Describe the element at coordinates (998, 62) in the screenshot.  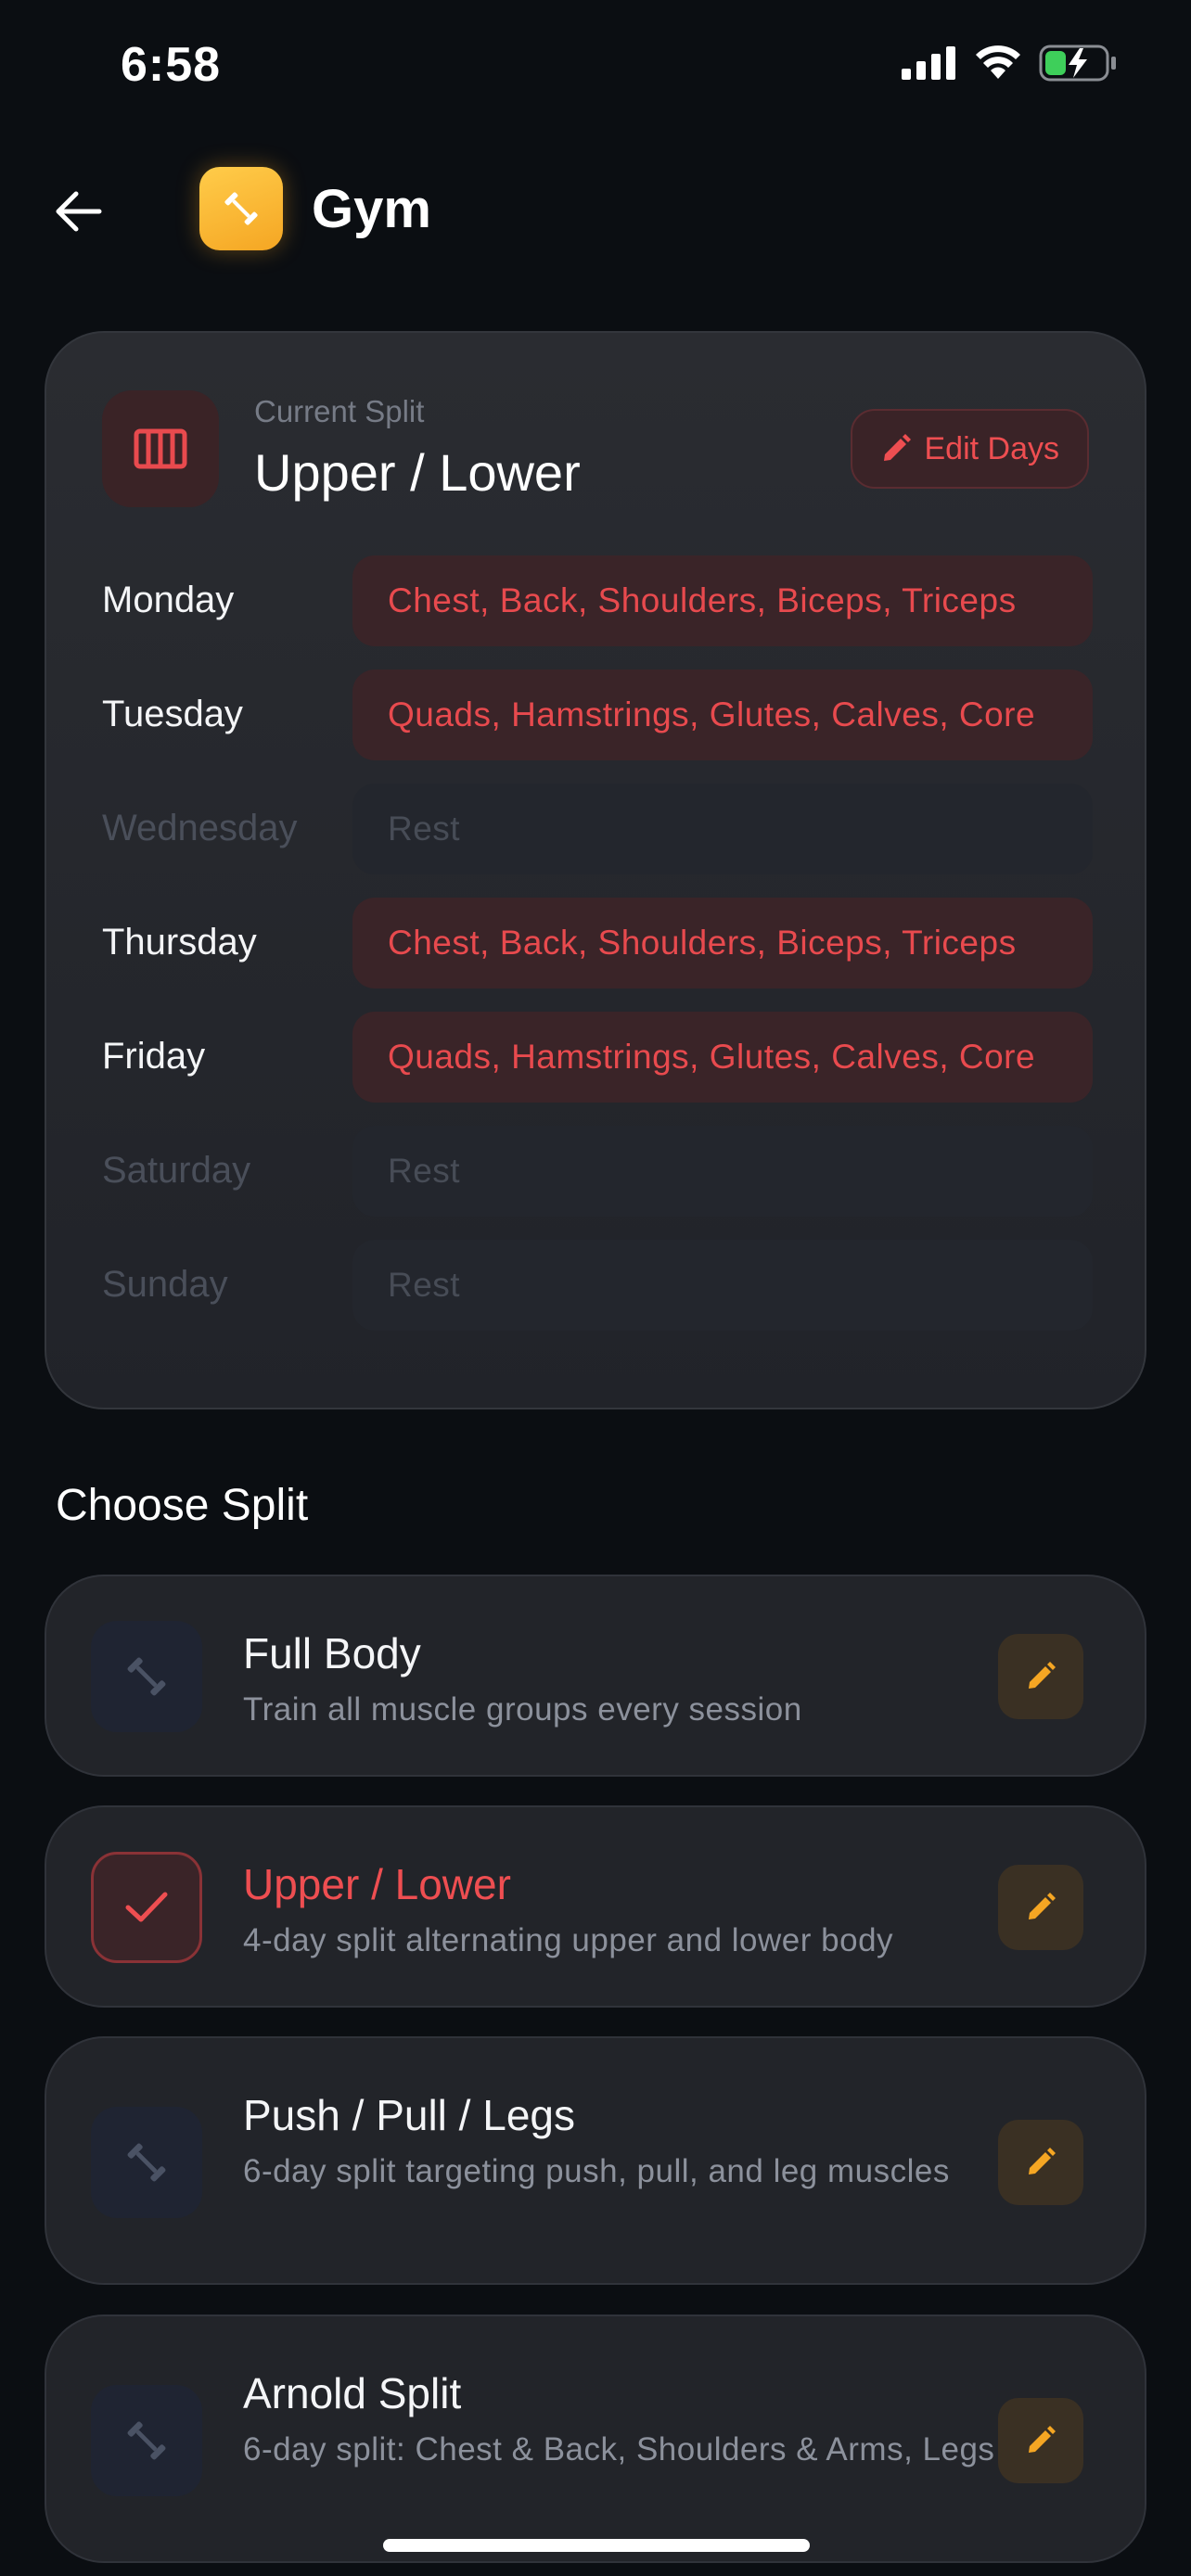
I see `wifi-icon` at that location.